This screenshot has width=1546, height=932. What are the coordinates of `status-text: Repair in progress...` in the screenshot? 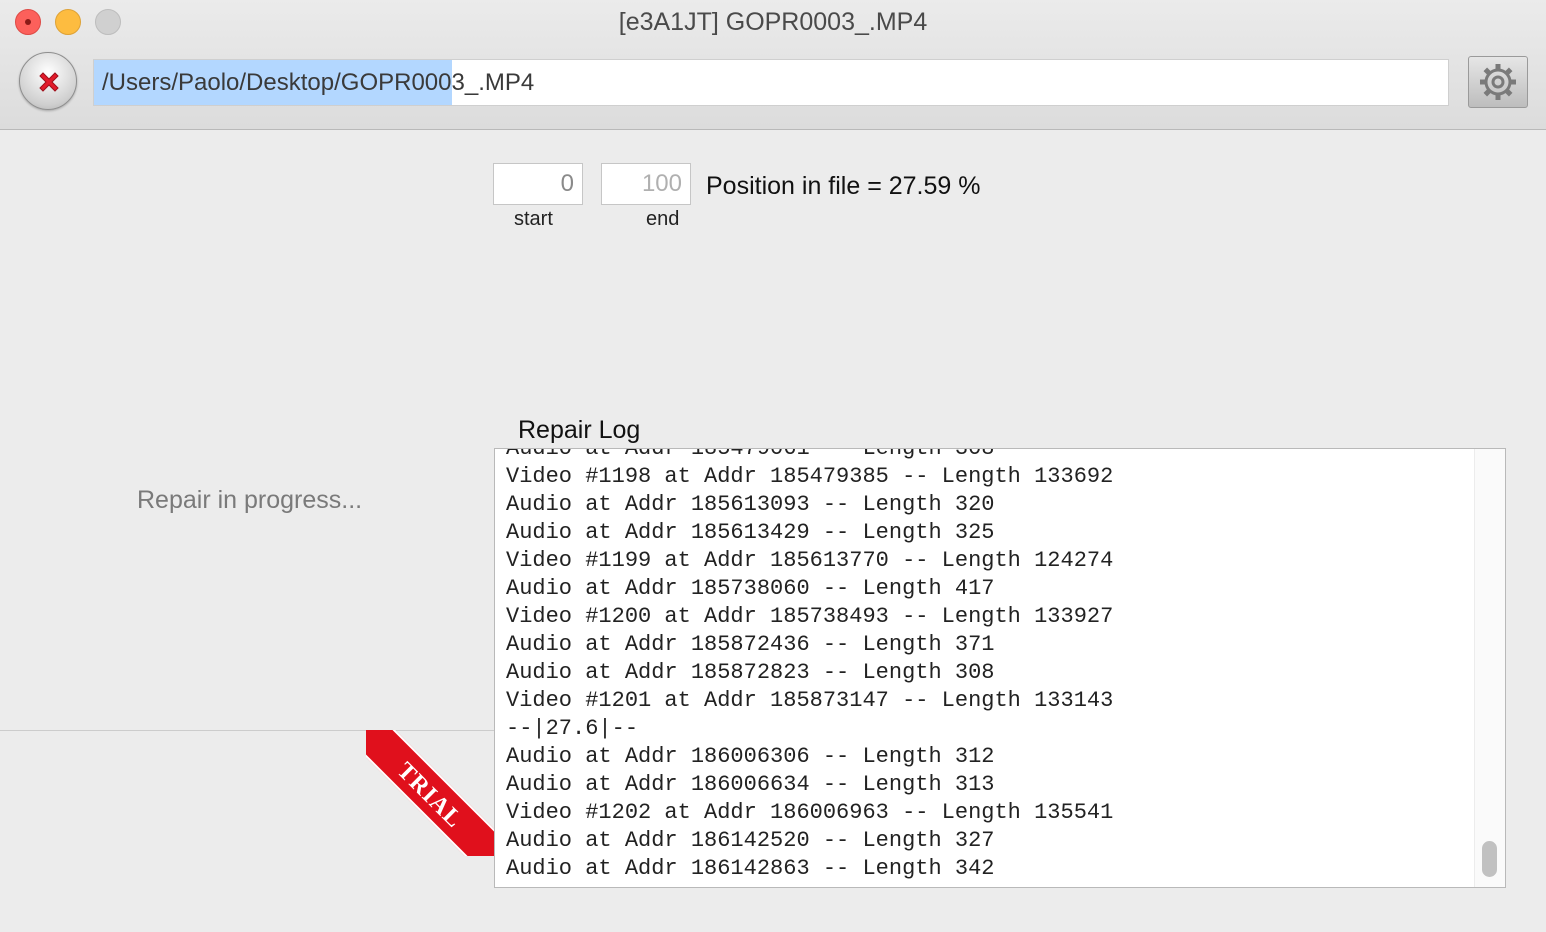 It's located at (250, 500).